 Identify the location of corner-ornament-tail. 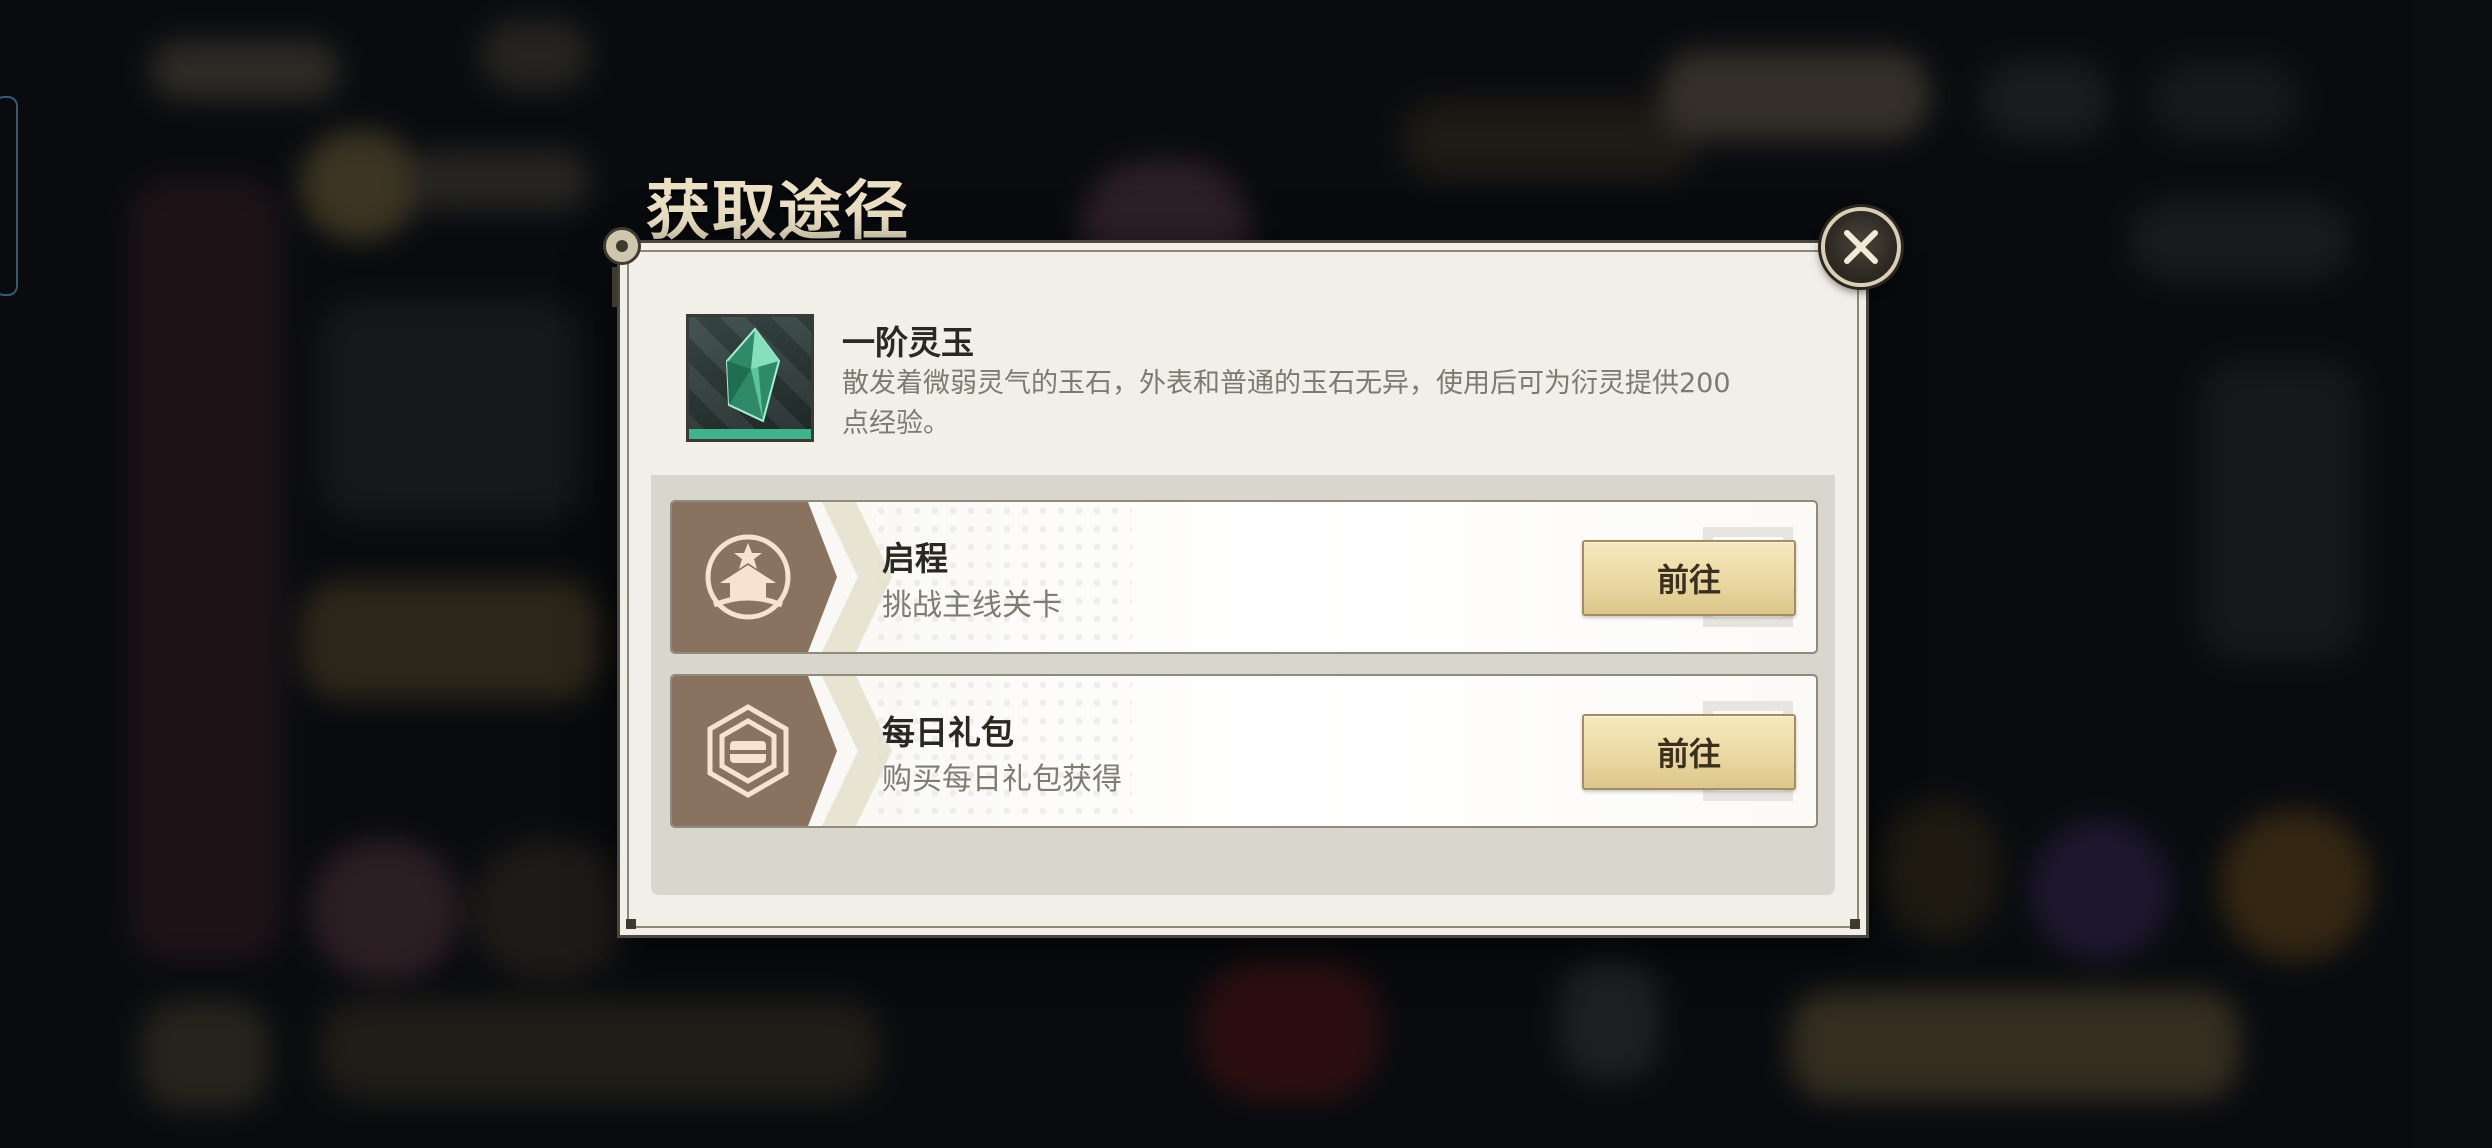
(615, 287).